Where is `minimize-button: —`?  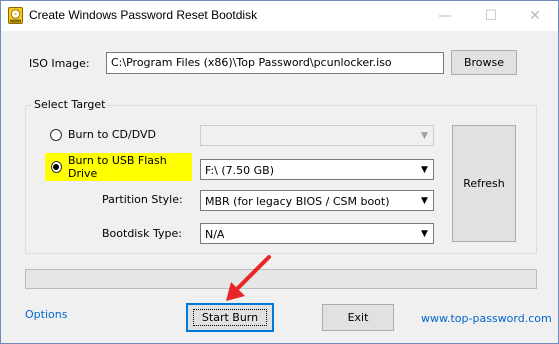 minimize-button: — is located at coordinates (445, 16).